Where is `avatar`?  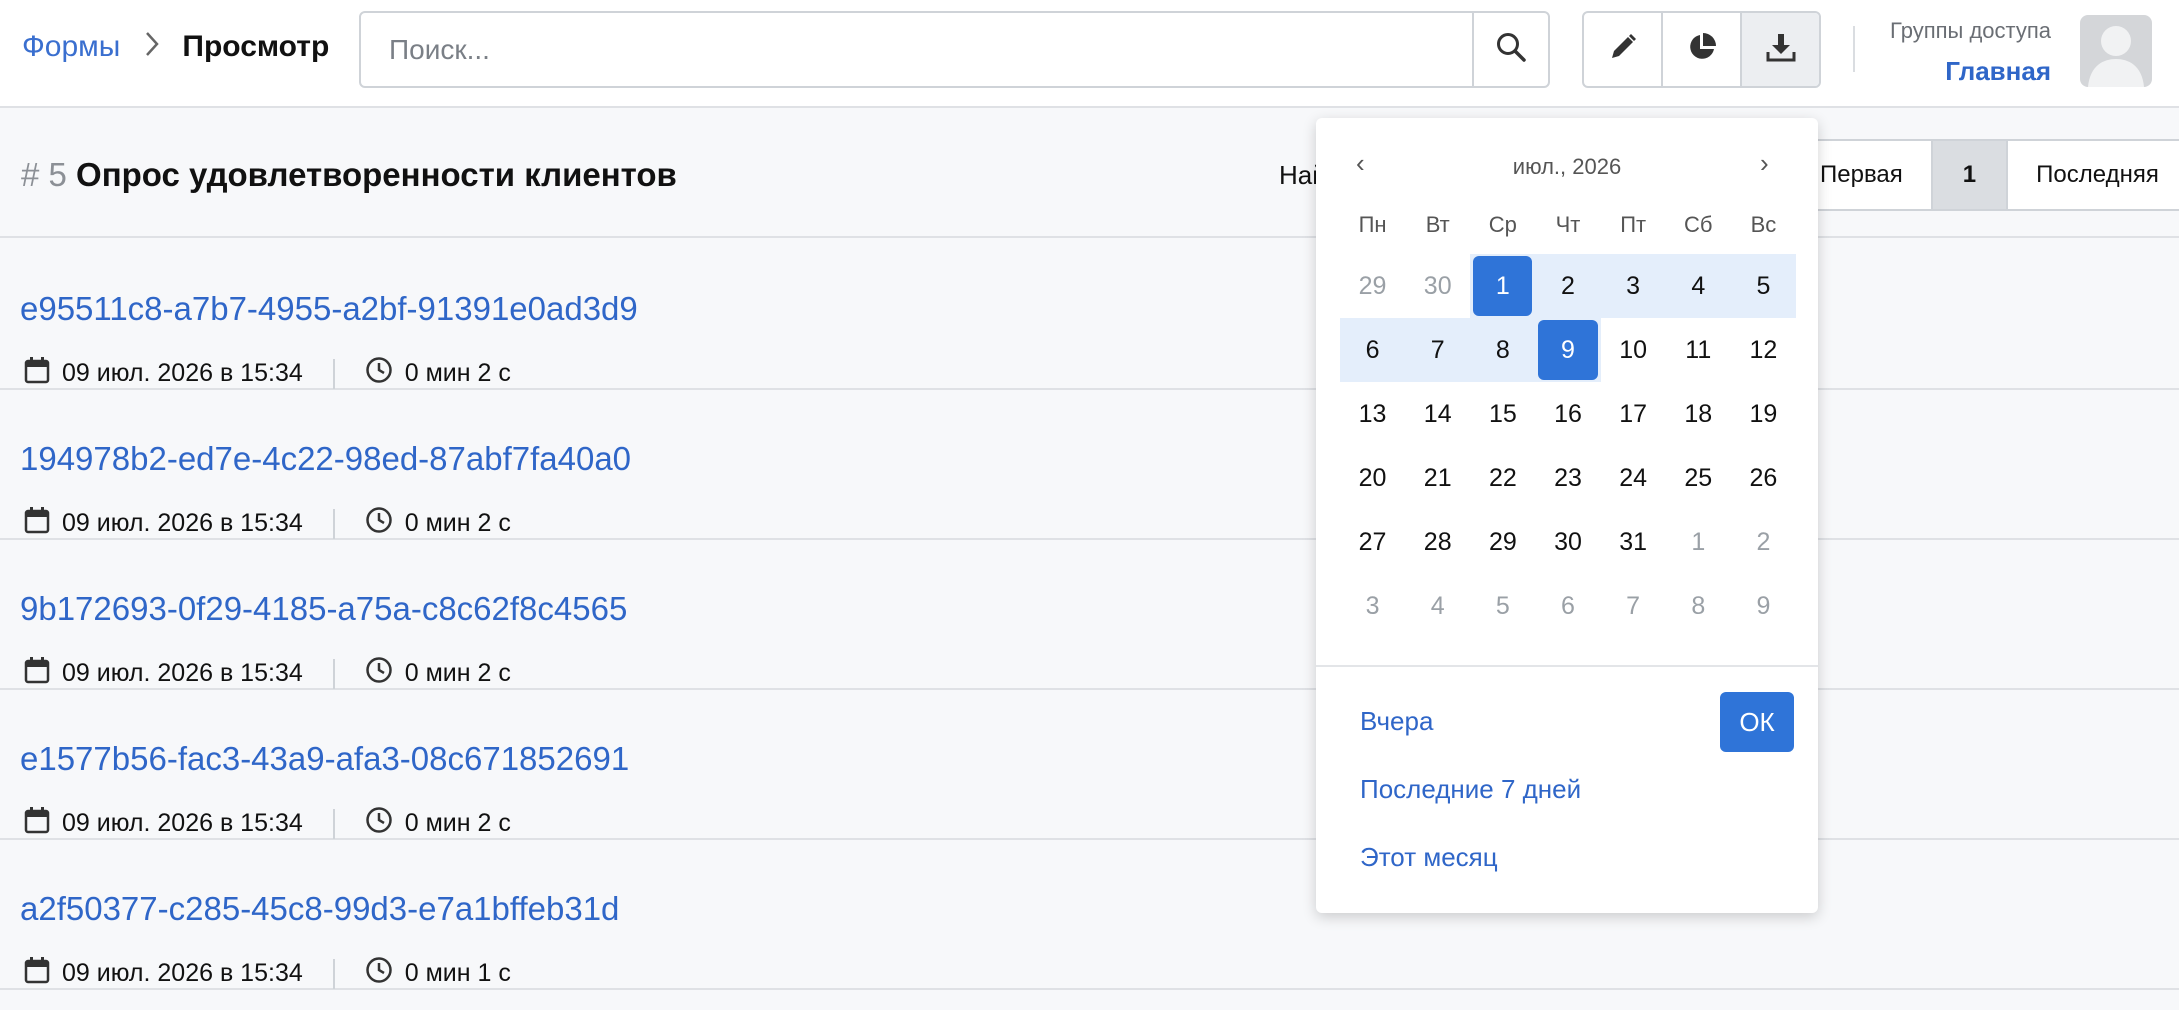 avatar is located at coordinates (2116, 51).